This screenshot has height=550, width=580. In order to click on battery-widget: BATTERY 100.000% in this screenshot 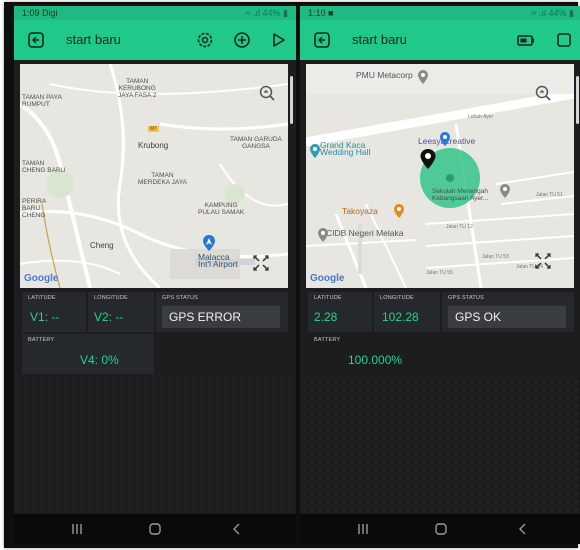, I will do `click(374, 354)`.